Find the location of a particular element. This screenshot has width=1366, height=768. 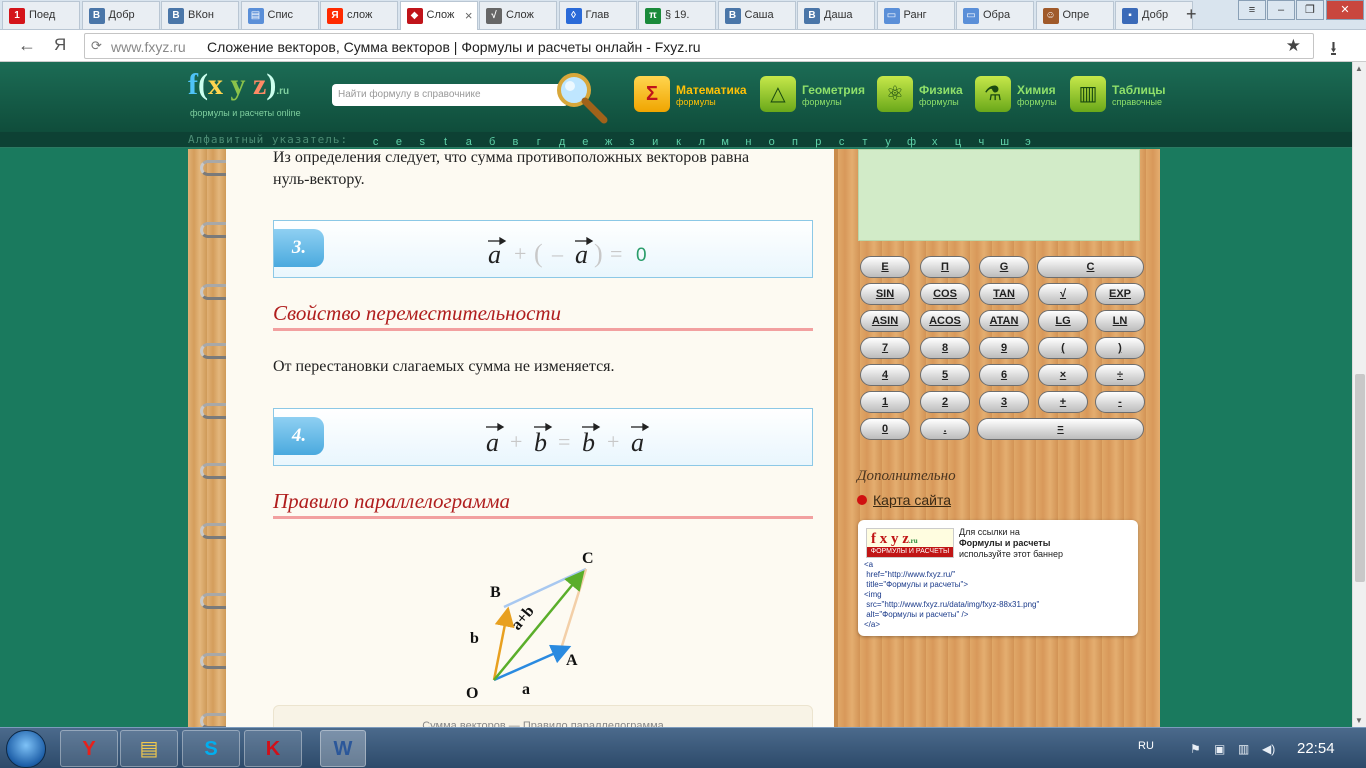

banner-logo: f x y z.ru ФОРМУЛЫ И РАСЧЕТЫ is located at coordinates (910, 543).